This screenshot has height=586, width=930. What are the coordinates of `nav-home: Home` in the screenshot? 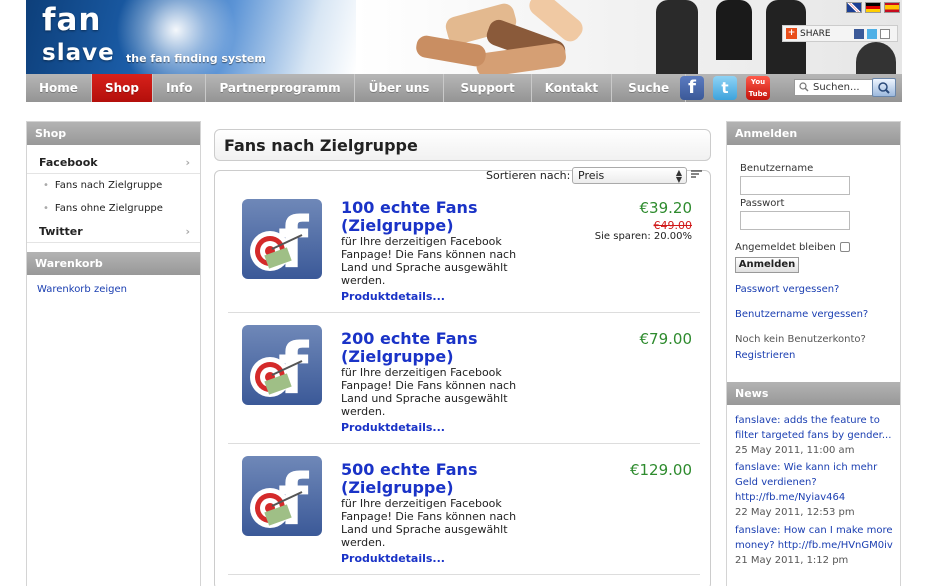 It's located at (59, 88).